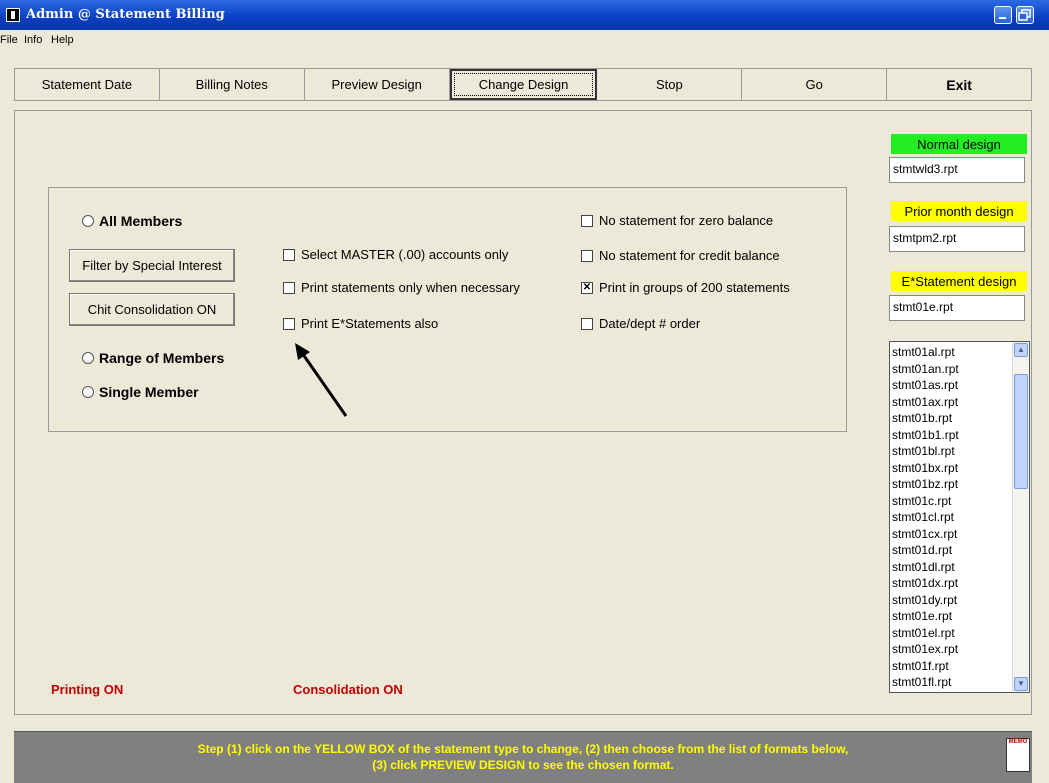  What do you see at coordinates (952, 484) in the screenshot?
I see `format-list-item: stmt01bz.rpt` at bounding box center [952, 484].